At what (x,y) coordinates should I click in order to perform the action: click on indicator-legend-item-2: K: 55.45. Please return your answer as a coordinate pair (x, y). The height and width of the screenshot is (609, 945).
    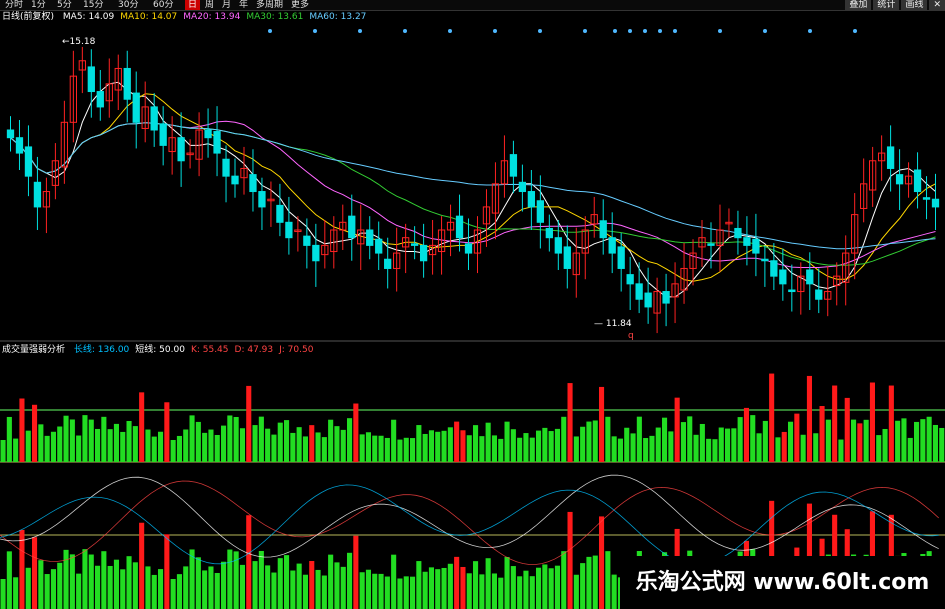
    Looking at the image, I should click on (209, 350).